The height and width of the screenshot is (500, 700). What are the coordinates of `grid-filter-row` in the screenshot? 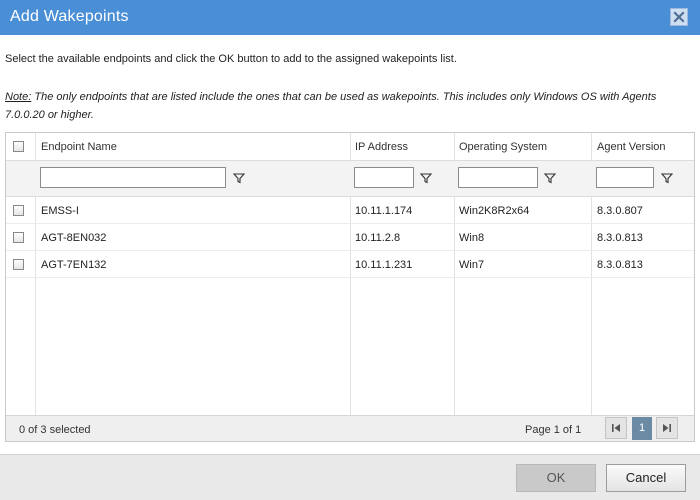 It's located at (350, 179).